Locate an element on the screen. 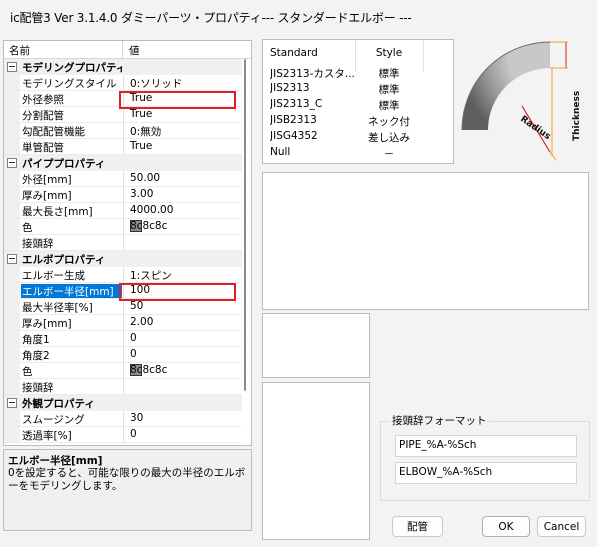  grid-row: 単管配管 True is located at coordinates (123, 147).